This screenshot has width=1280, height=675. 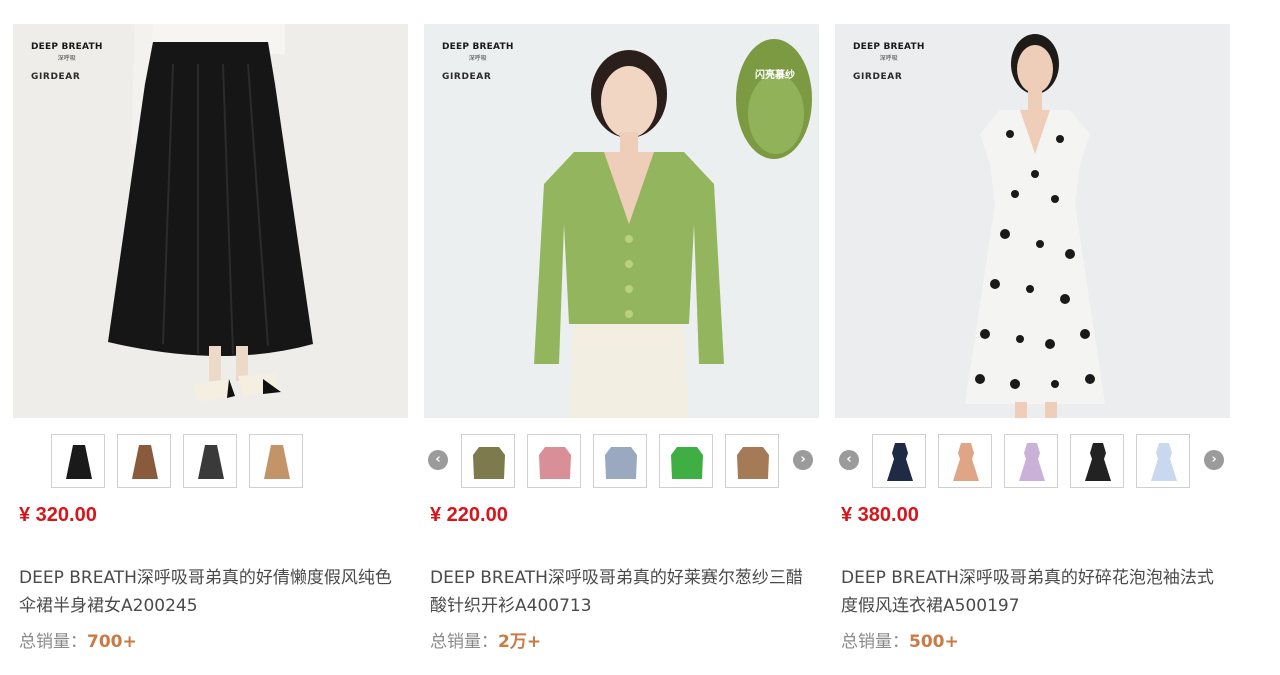 I want to click on sales-count: 总销量：500+, so click(x=900, y=639).